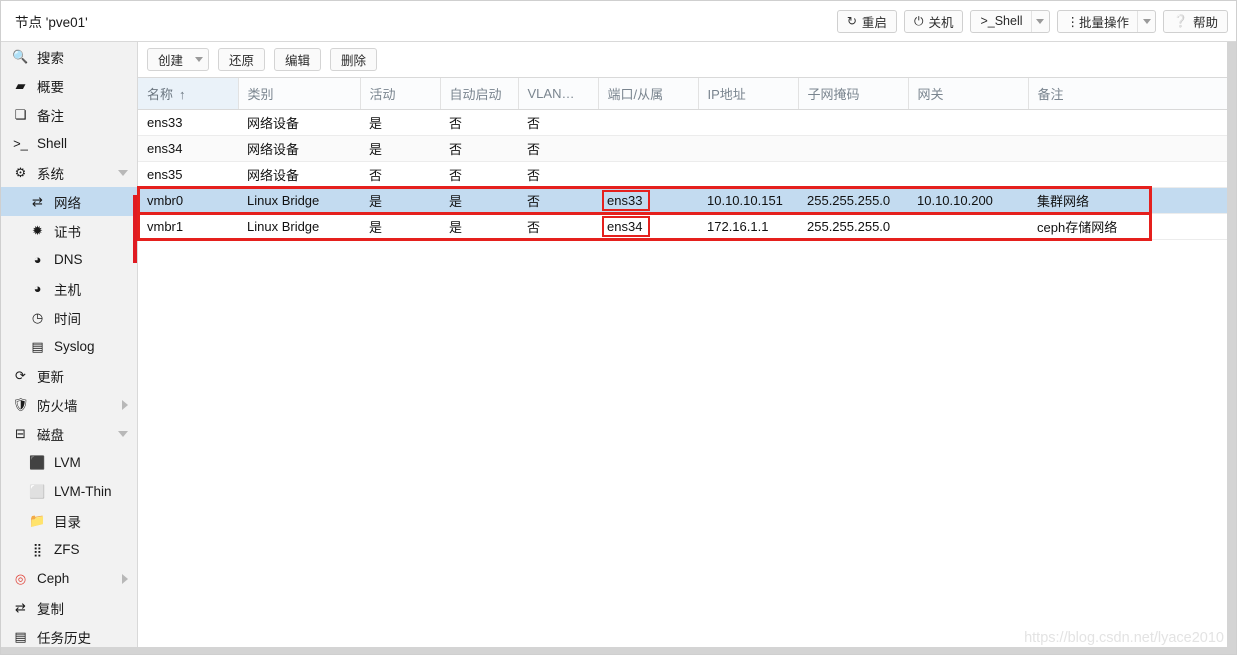  I want to click on create-dropdown-toggle, so click(199, 59).